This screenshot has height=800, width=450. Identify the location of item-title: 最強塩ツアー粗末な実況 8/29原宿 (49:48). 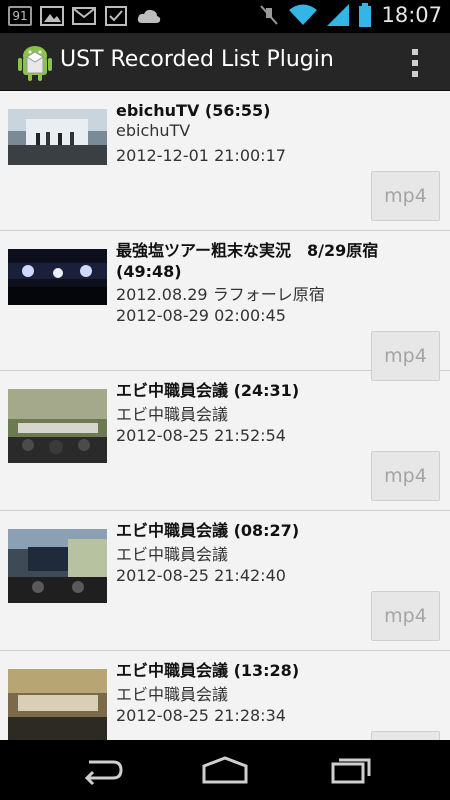
(247, 261).